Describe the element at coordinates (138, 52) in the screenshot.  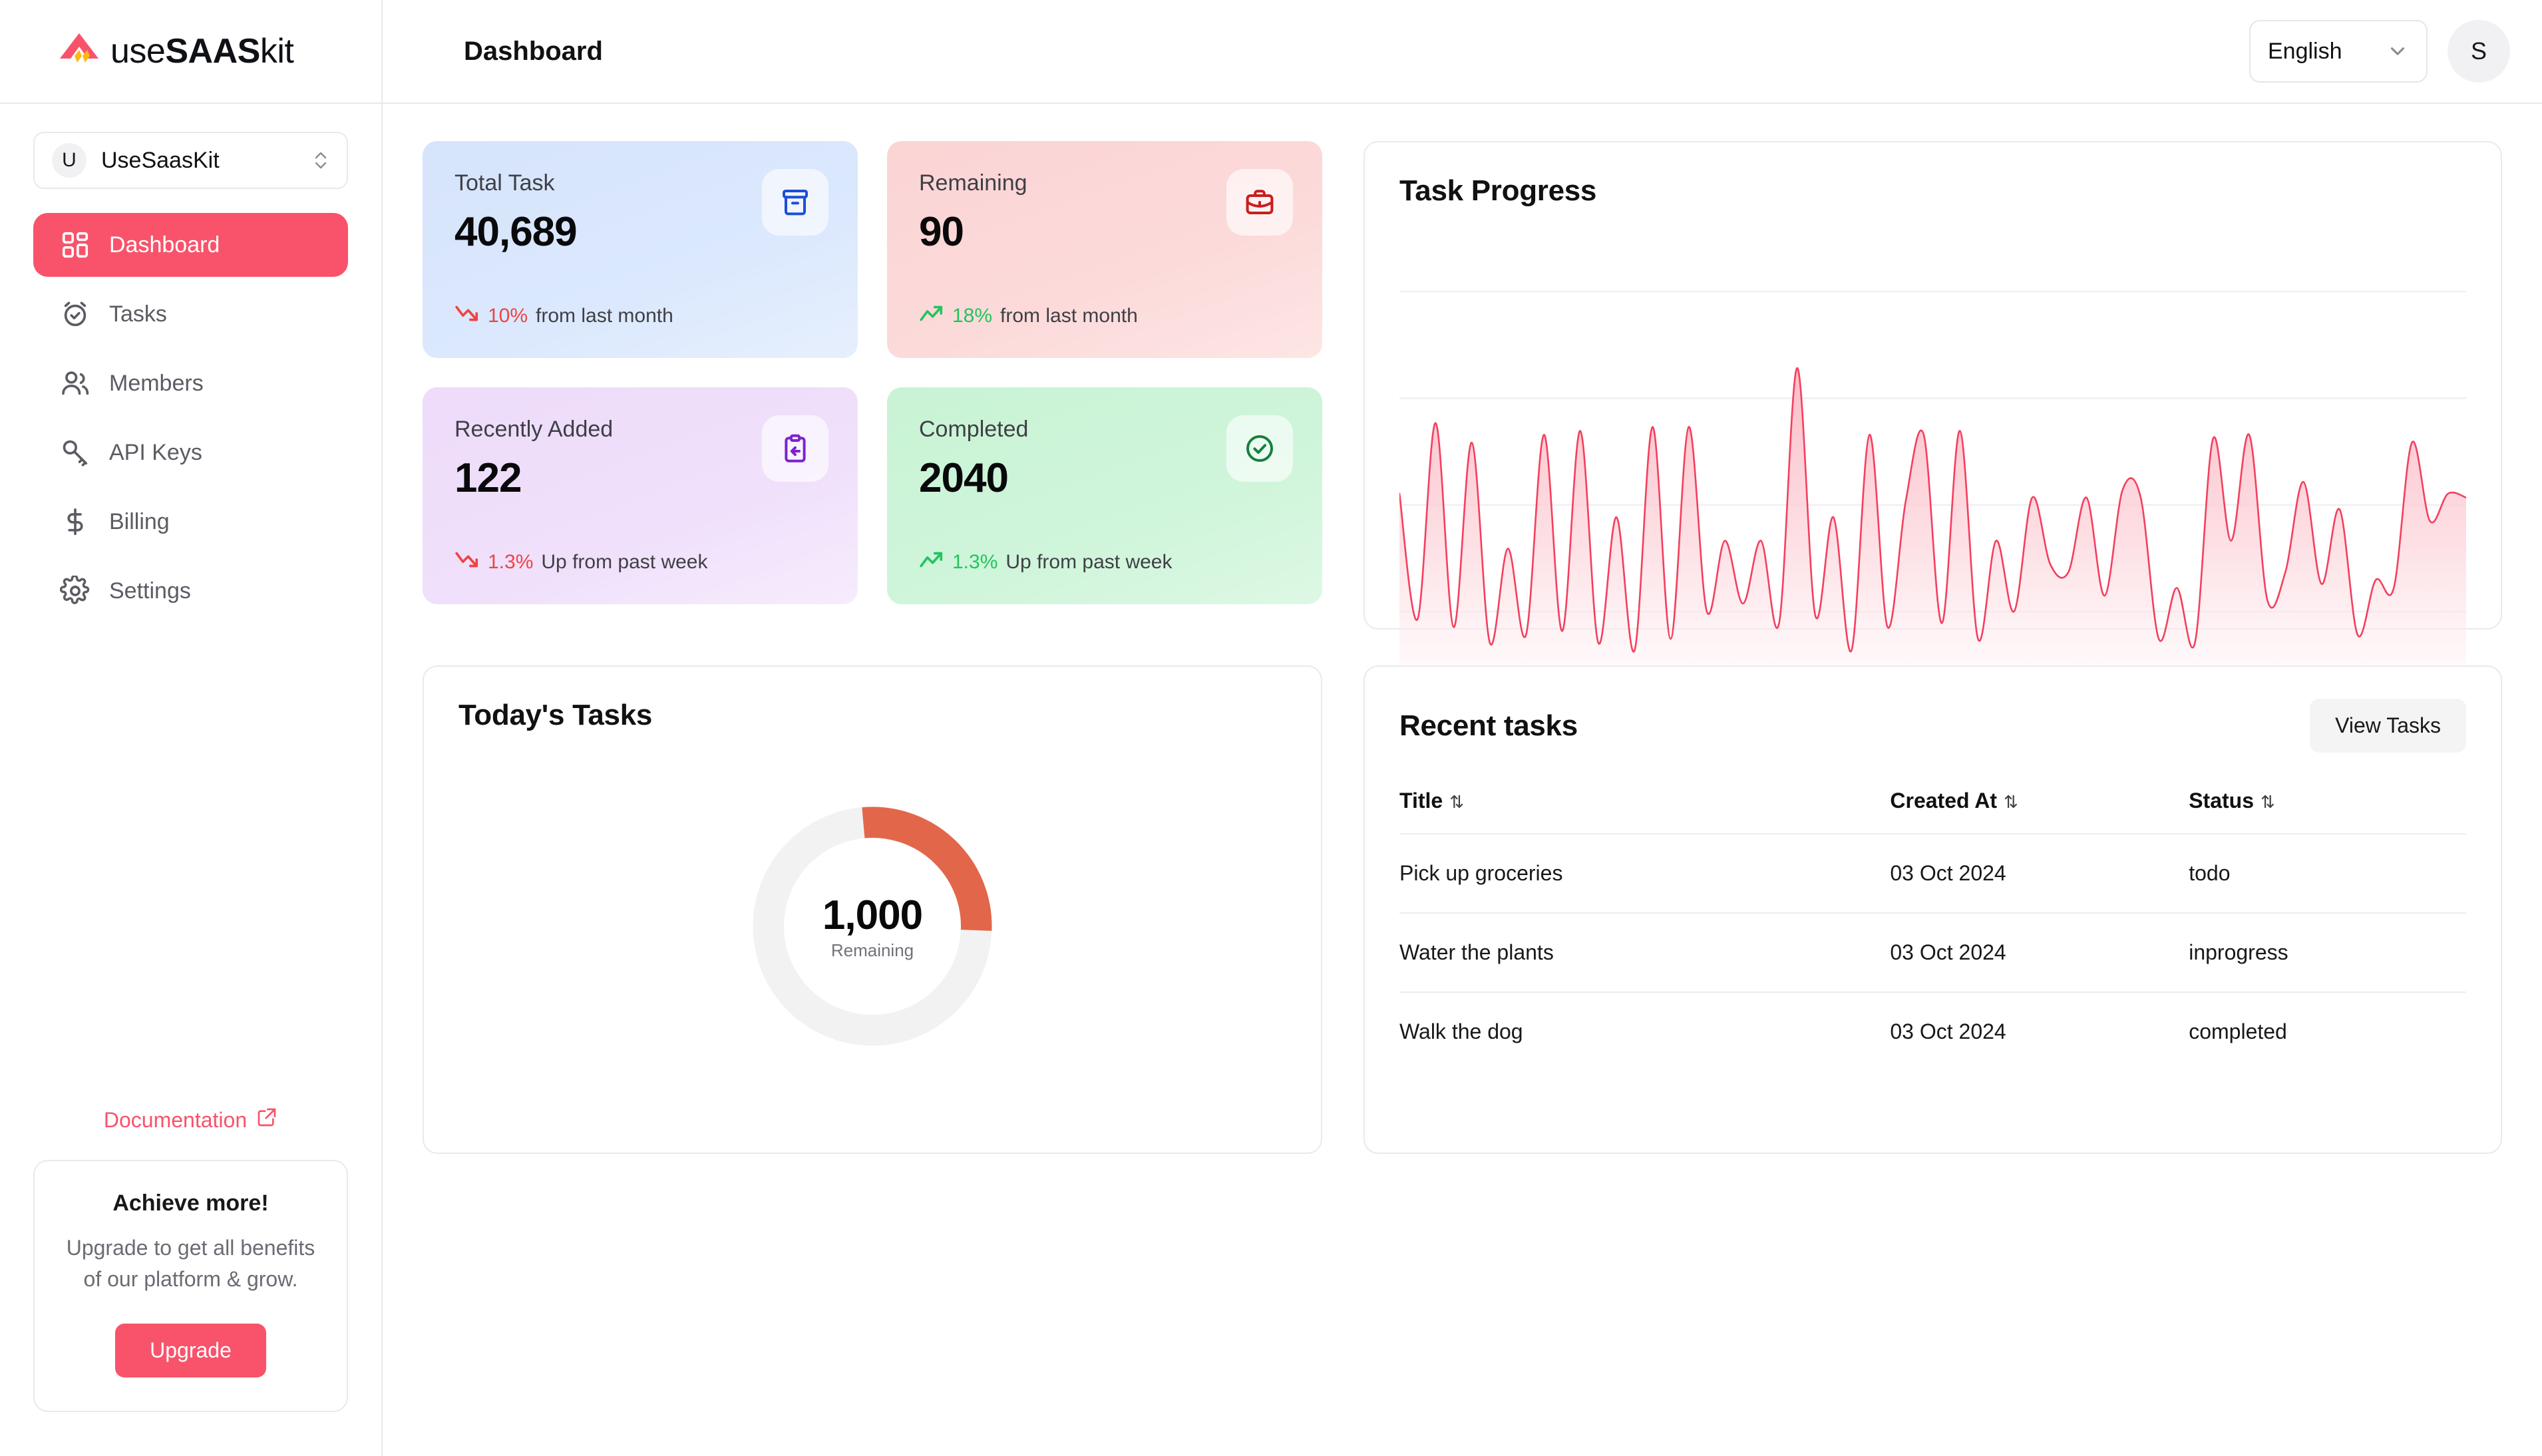
I see `brand-use: use` at that location.